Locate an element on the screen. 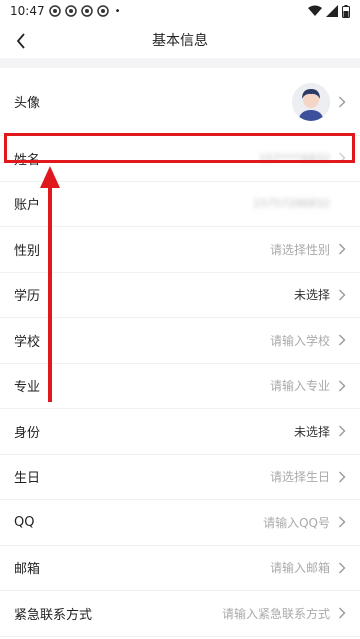  wifi-icon is located at coordinates (315, 10).